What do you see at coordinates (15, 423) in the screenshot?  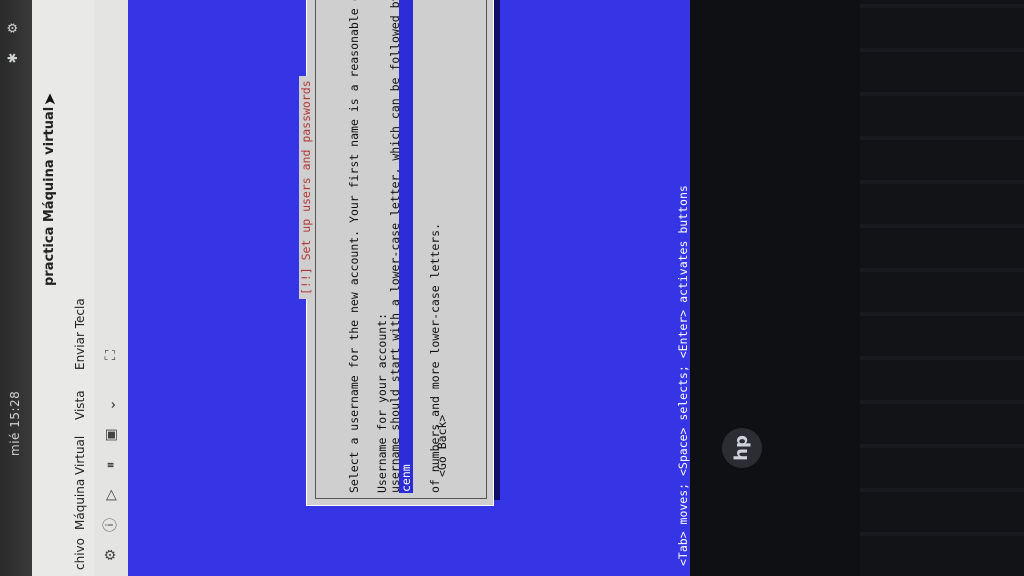 I see `clock: mié 15:28` at bounding box center [15, 423].